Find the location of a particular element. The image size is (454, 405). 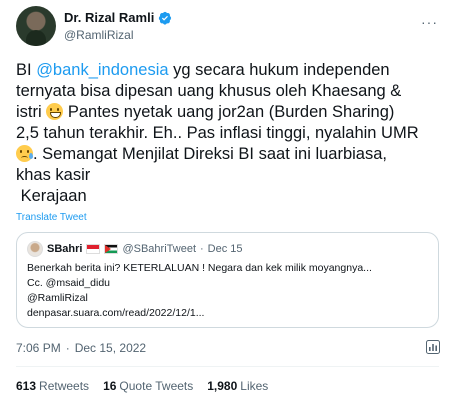

author-info: Dr. Rizal Ramli @RamliRizal is located at coordinates (118, 26).